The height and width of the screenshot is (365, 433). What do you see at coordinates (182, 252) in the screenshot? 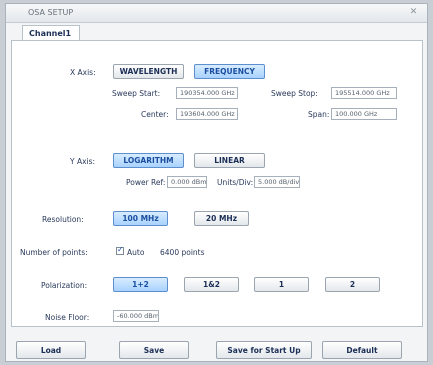
I see `points-value: 6400 points` at bounding box center [182, 252].